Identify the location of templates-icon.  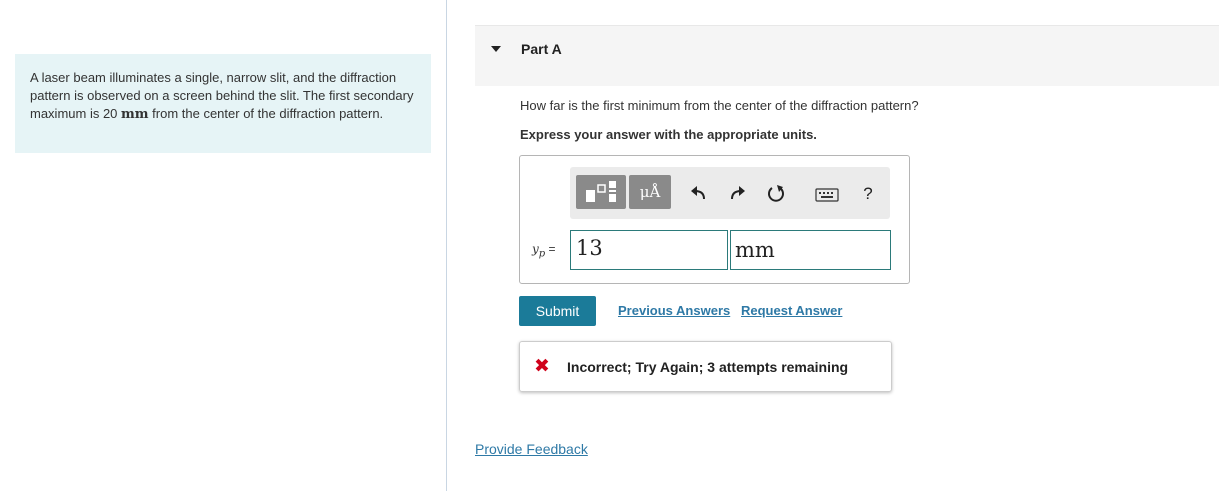
(601, 191).